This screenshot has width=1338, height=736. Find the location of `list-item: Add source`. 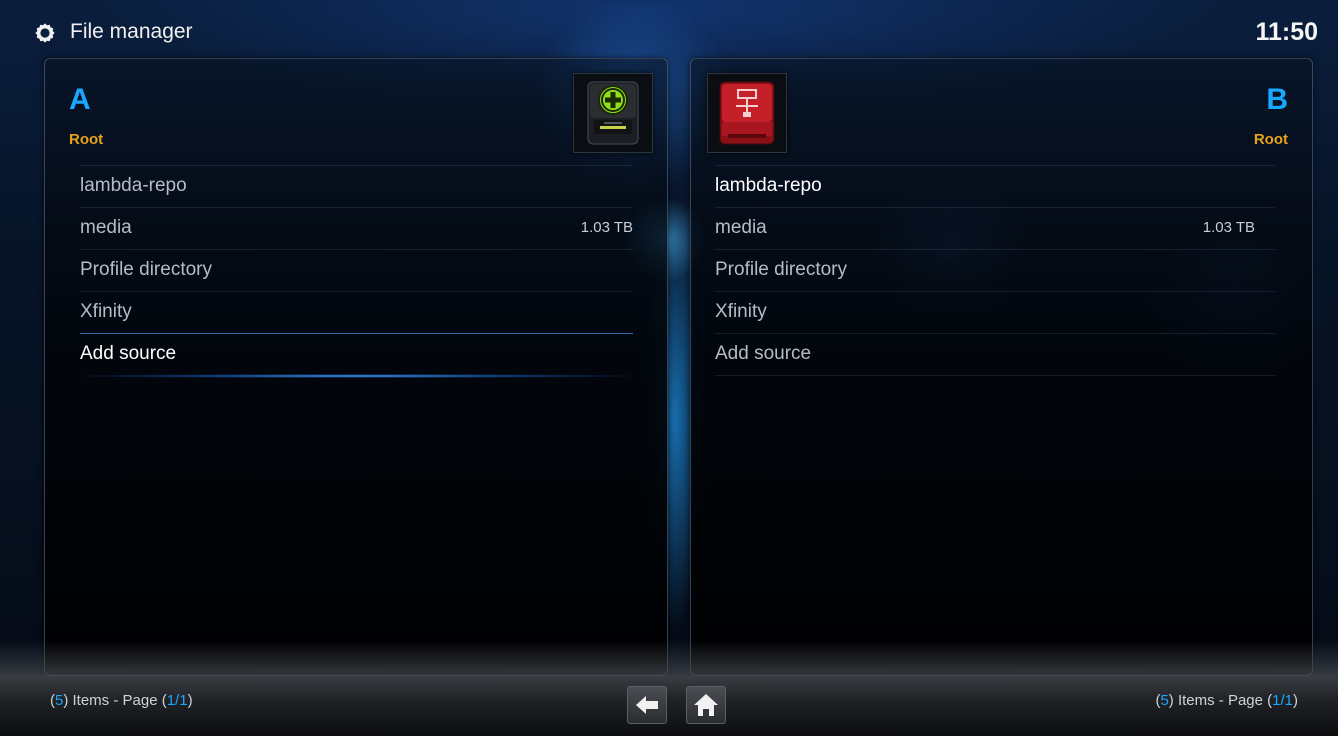

list-item: Add source is located at coordinates (995, 354).